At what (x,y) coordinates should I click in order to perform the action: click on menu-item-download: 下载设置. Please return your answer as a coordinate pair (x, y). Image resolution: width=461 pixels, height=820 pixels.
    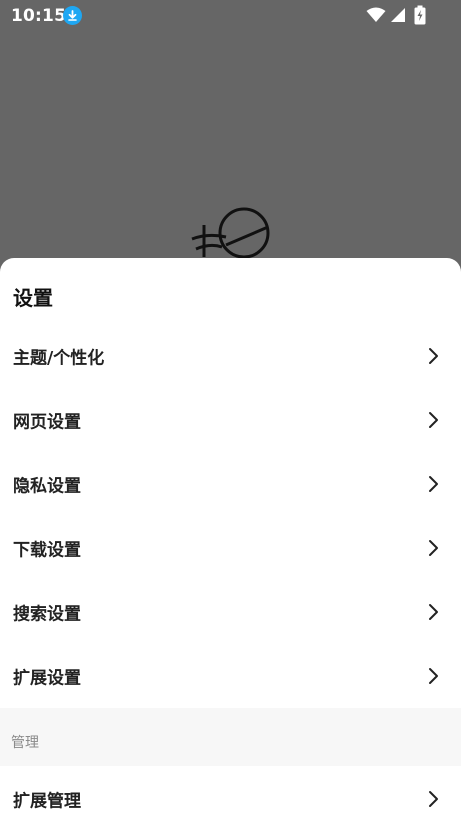
    Looking at the image, I should click on (230, 548).